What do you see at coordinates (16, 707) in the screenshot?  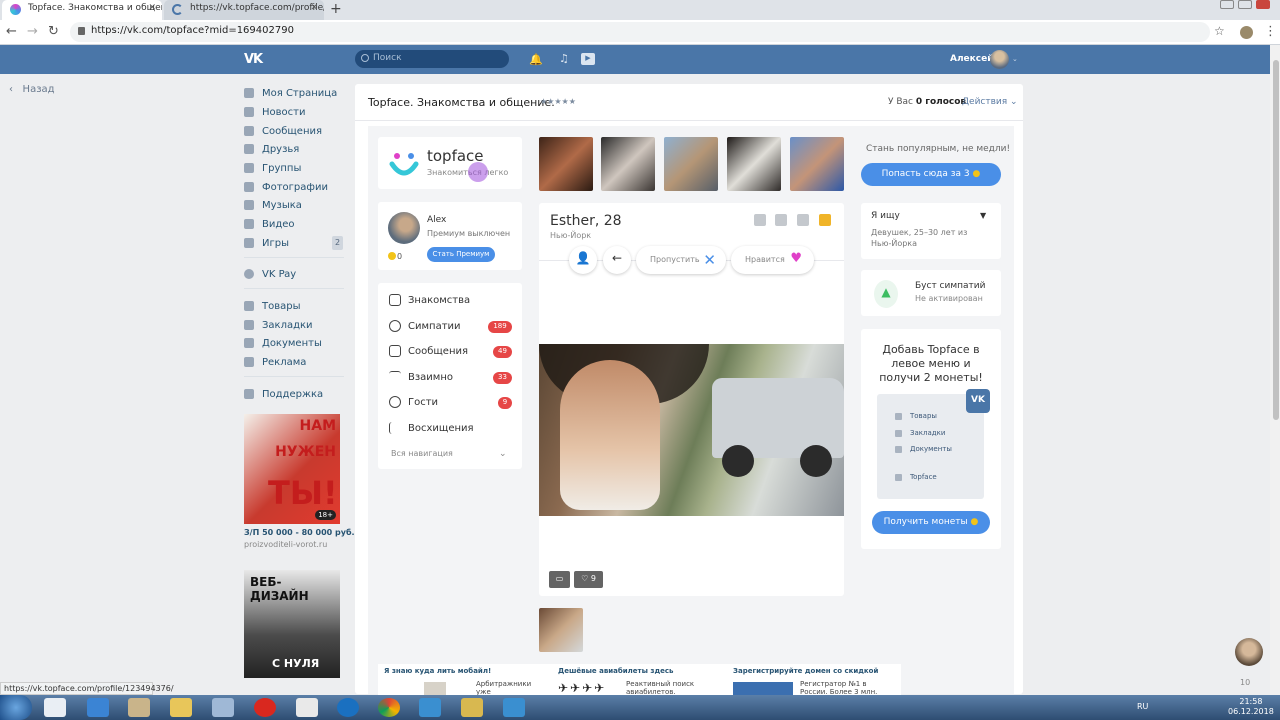 I see `start-button` at bounding box center [16, 707].